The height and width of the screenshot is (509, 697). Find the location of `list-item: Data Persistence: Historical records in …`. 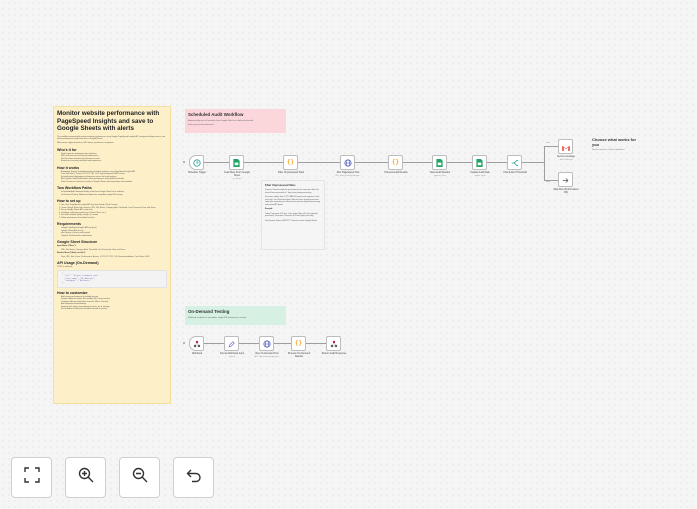

list-item: Data Persistence: Historical records in … is located at coordinates (114, 182).